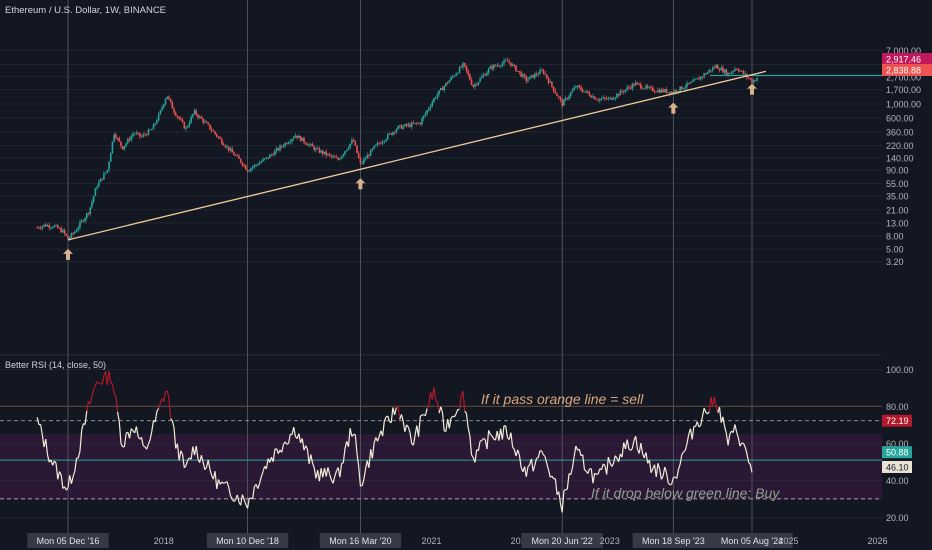 The width and height of the screenshot is (932, 550). Describe the element at coordinates (900, 132) in the screenshot. I see `price-axis-label: 360.00` at that location.